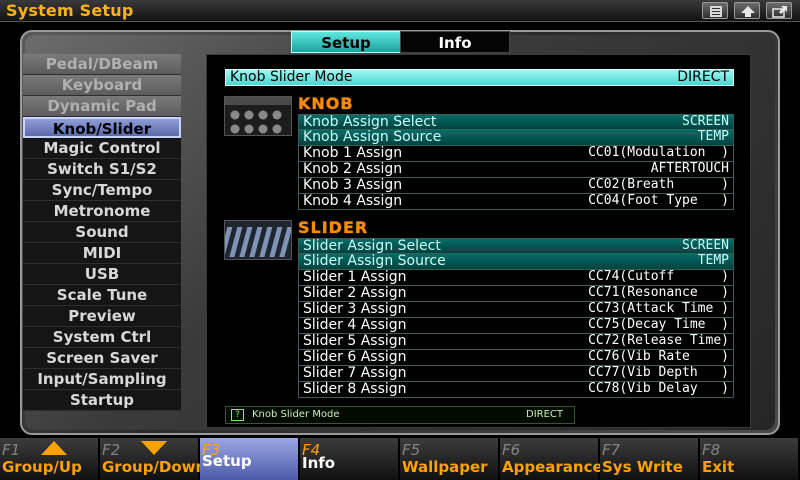 This screenshot has width=800, height=480. I want to click on row-label: Slider 5 Assign, so click(355, 341).